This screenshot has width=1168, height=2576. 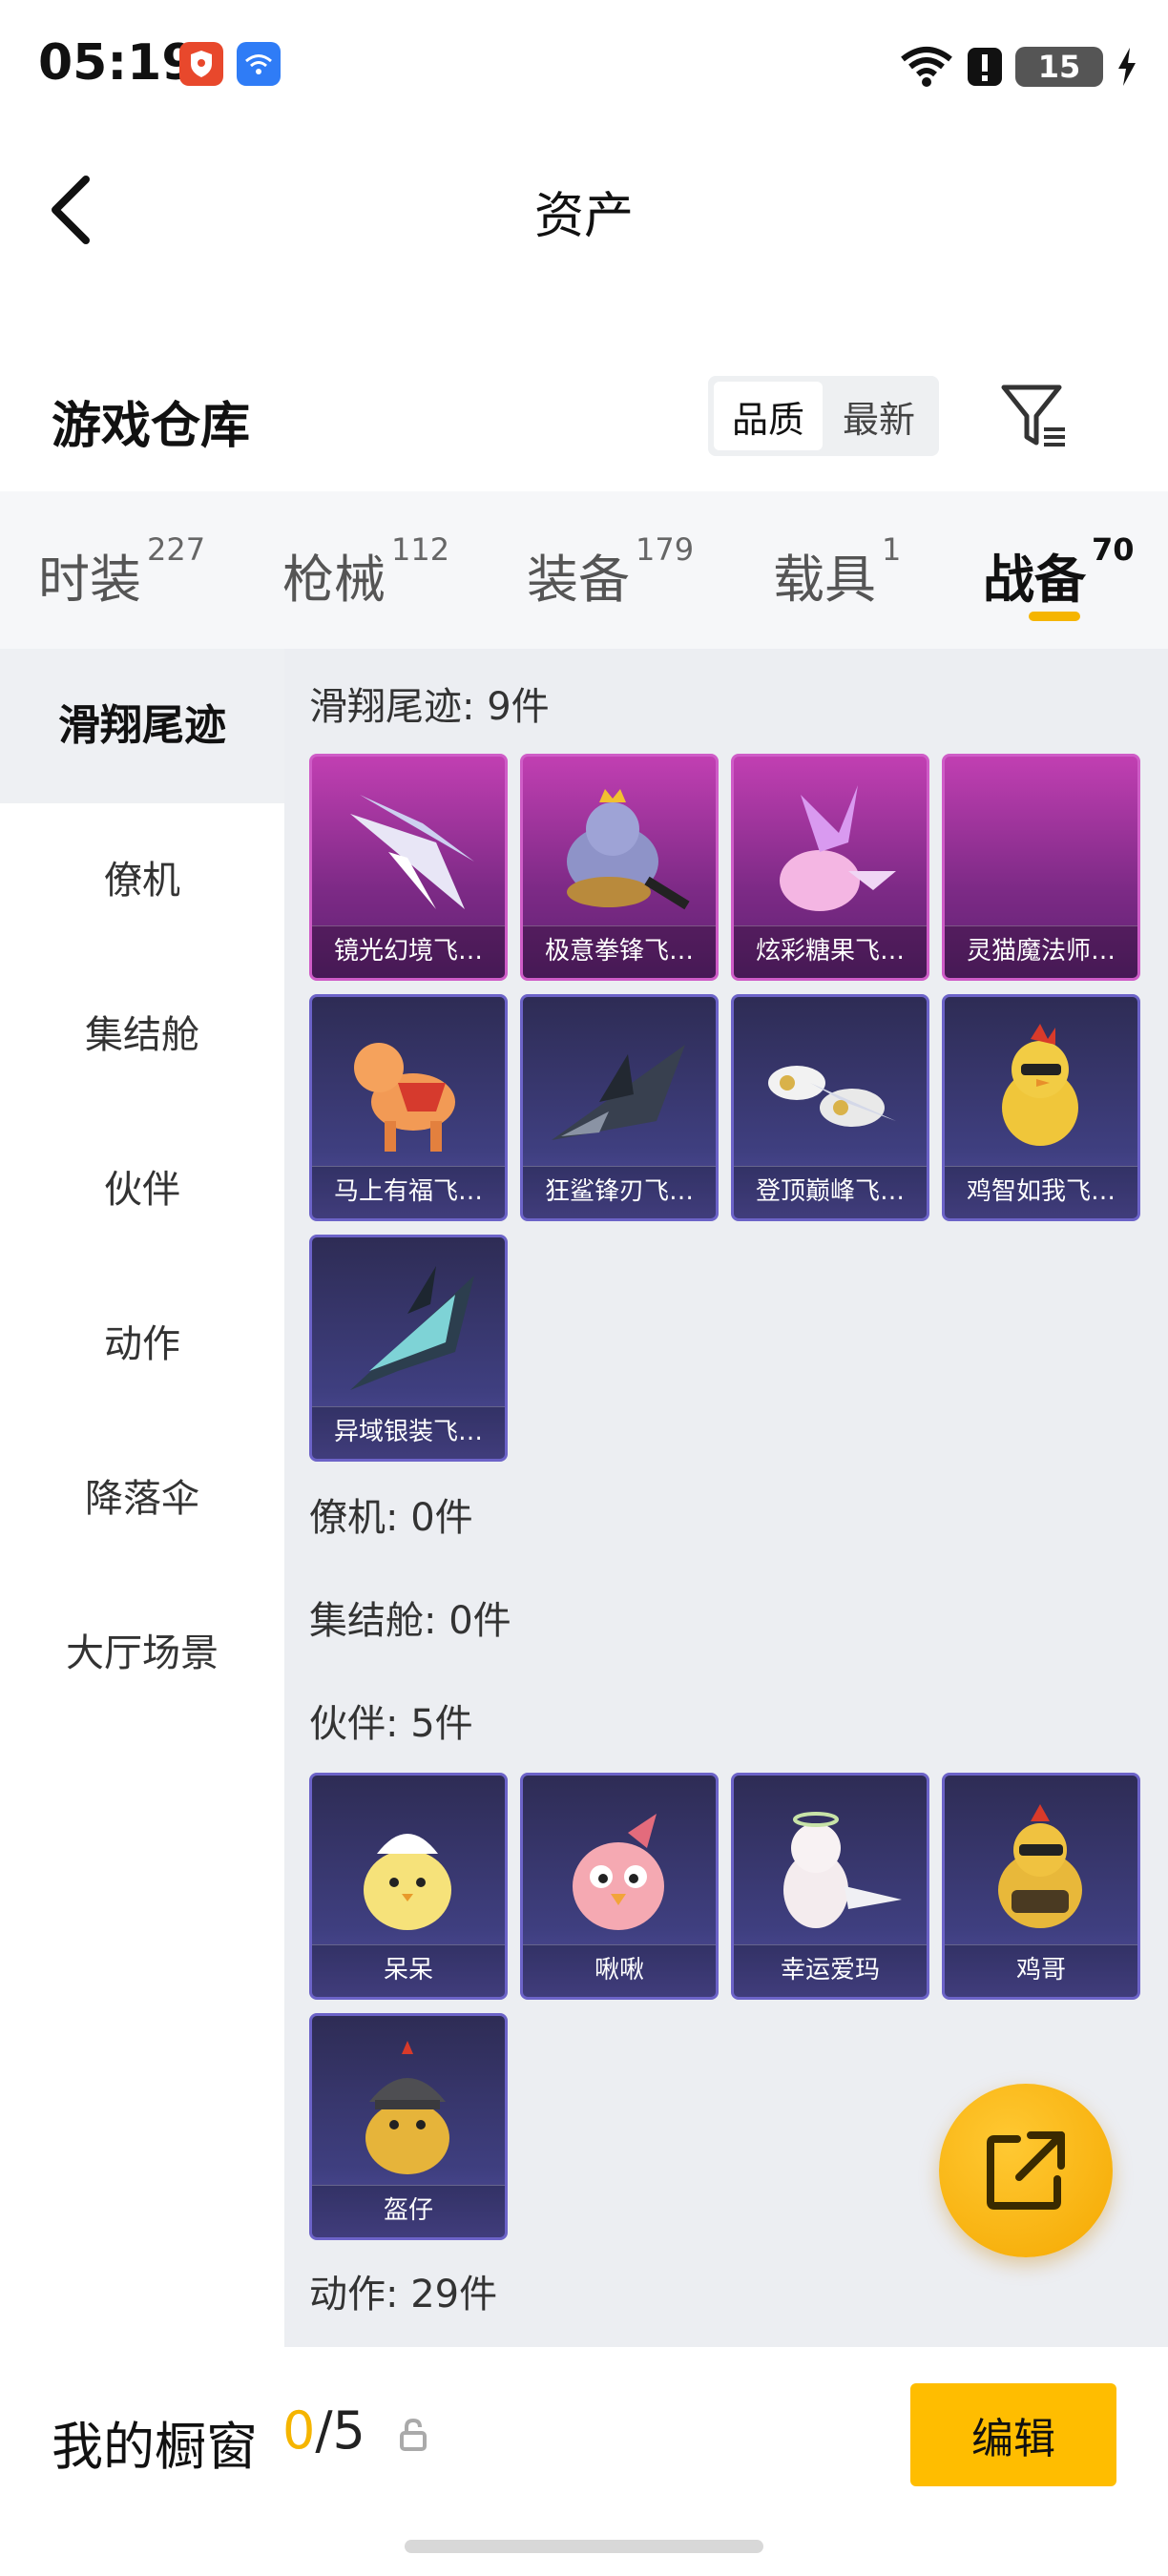 What do you see at coordinates (408, 2211) in the screenshot?
I see `item-name: 盔仔` at bounding box center [408, 2211].